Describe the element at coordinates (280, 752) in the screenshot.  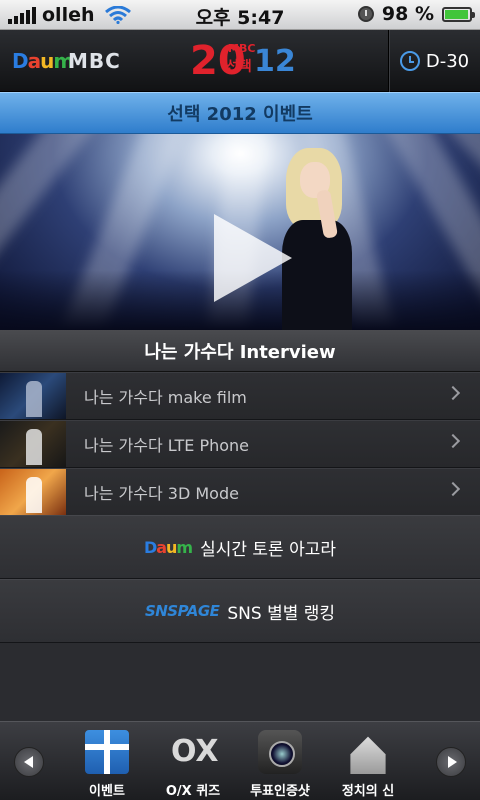
I see `camera-icon` at that location.